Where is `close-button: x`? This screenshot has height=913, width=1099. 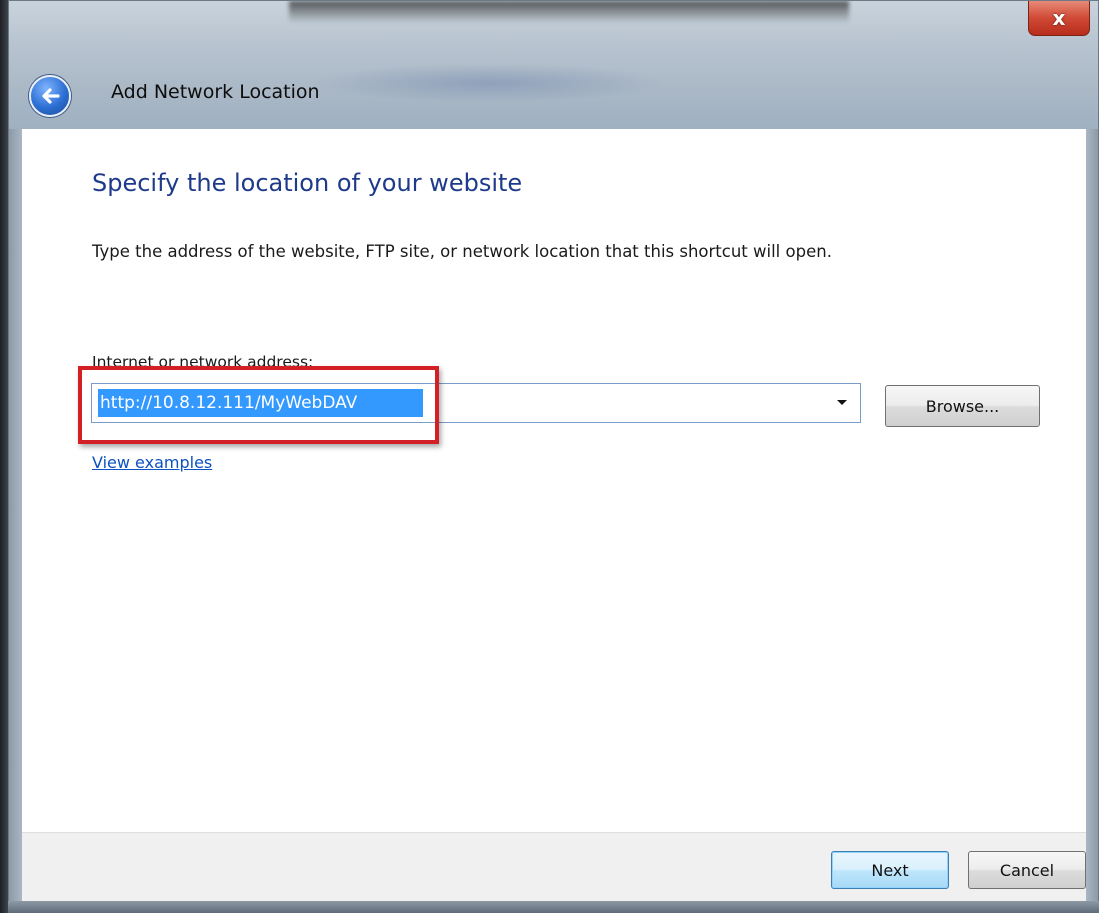
close-button: x is located at coordinates (1059, 18).